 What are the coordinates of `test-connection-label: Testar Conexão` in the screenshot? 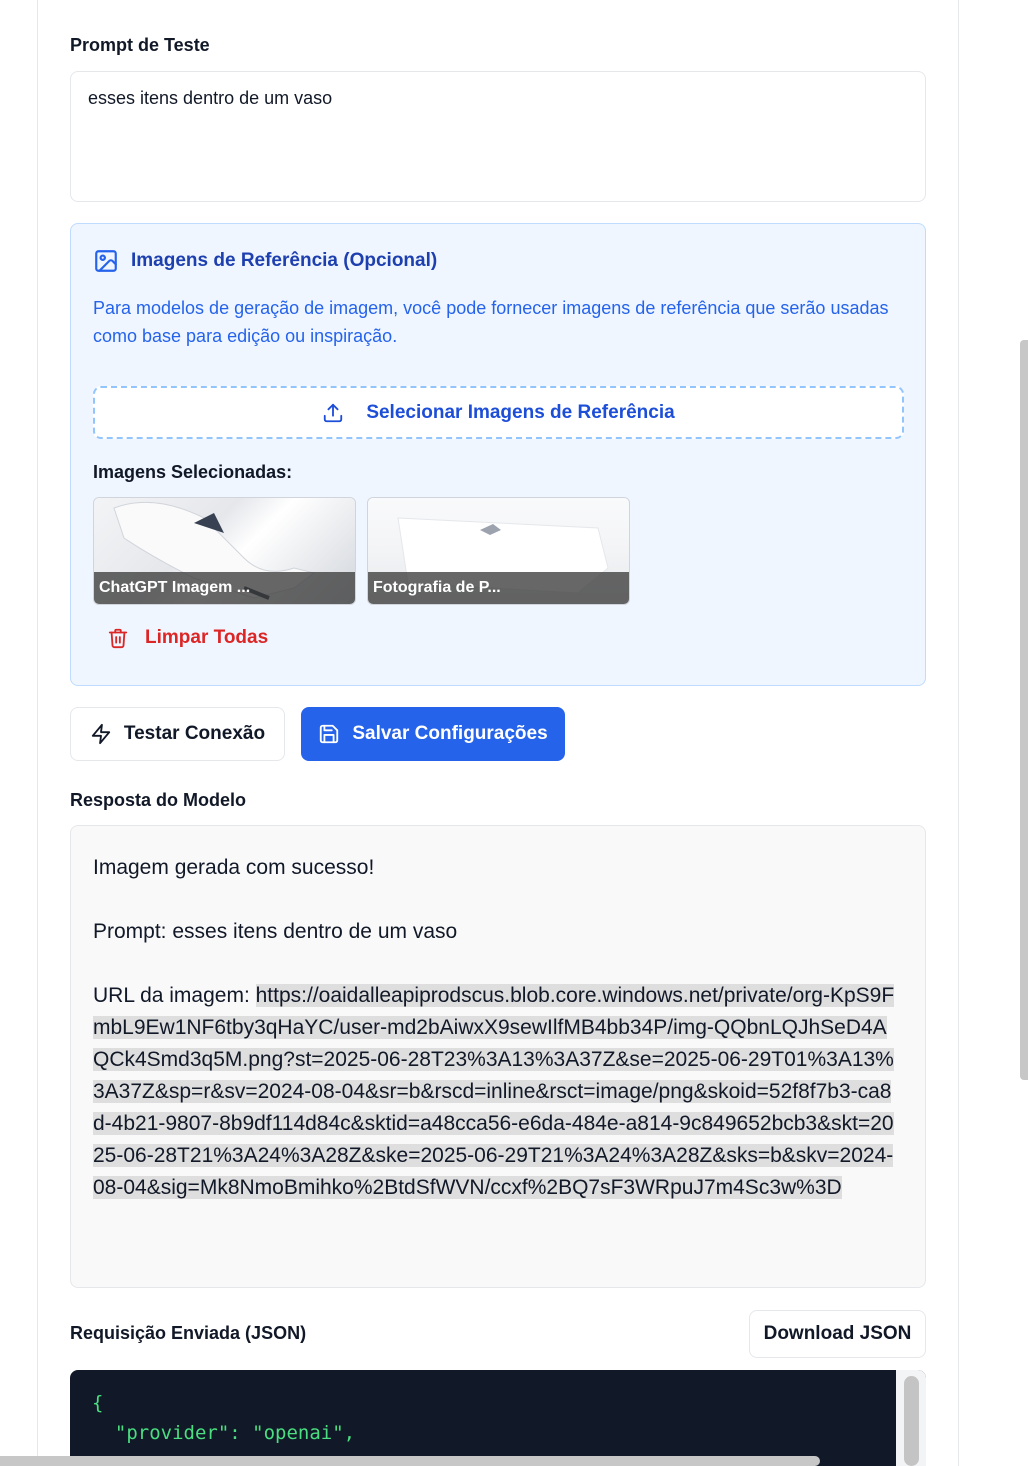 It's located at (194, 733).